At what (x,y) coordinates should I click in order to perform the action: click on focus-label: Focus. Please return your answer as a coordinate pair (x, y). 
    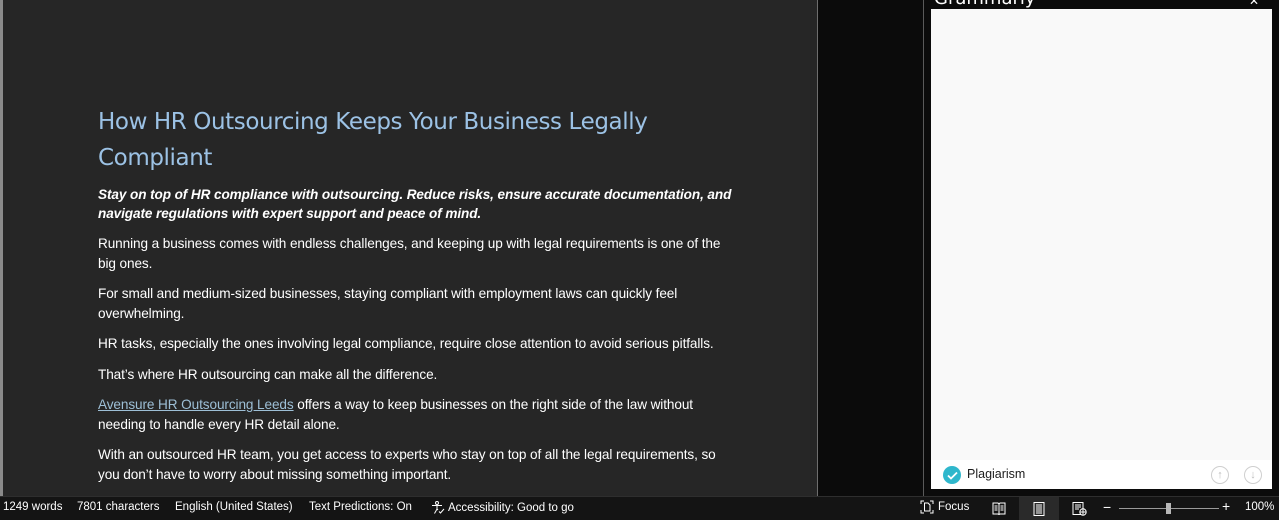
    Looking at the image, I should click on (954, 507).